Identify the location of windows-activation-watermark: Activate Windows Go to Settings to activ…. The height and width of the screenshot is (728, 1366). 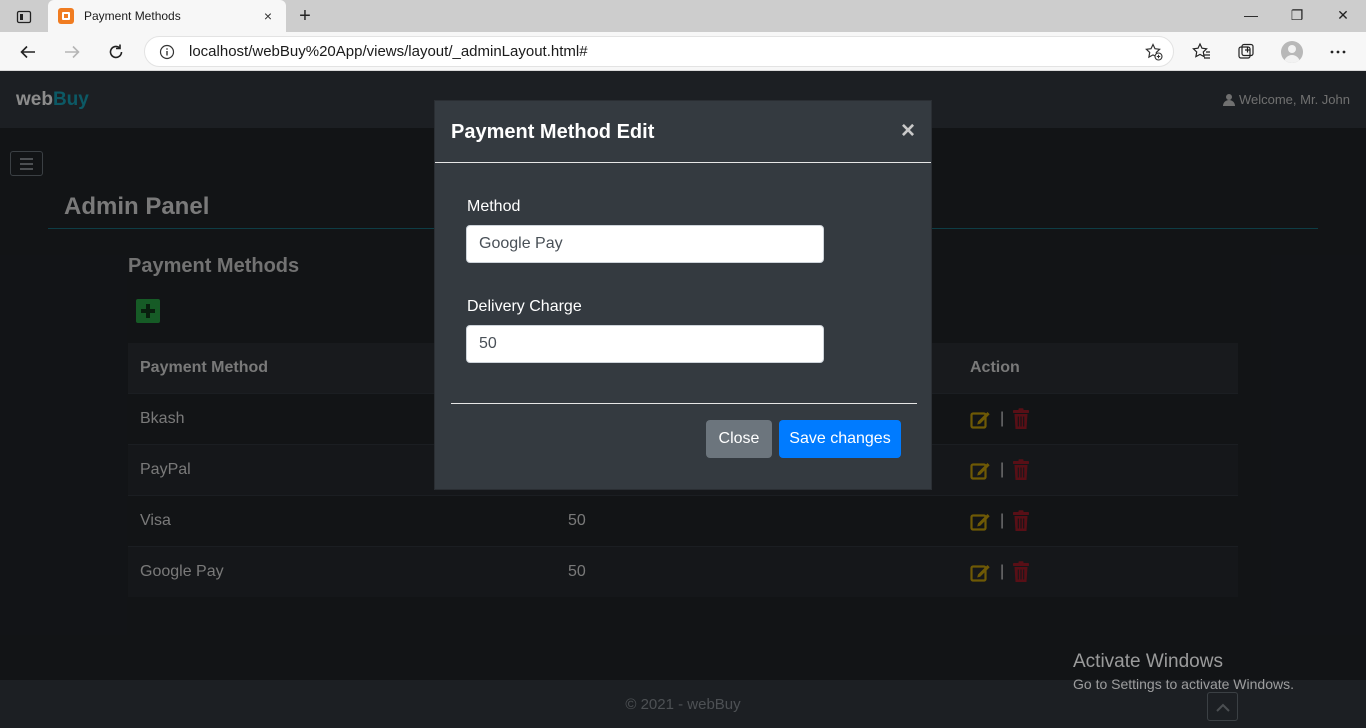
(1183, 671).